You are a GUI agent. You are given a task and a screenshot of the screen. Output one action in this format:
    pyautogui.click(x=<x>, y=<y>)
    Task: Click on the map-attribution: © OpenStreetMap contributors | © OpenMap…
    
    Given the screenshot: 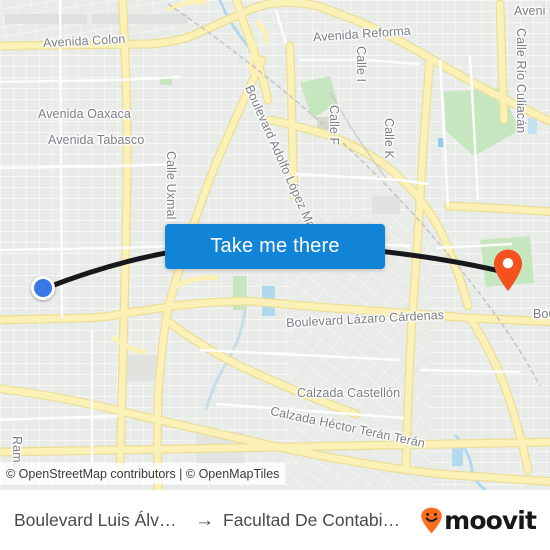 What is the action you would take?
    pyautogui.click(x=143, y=473)
    